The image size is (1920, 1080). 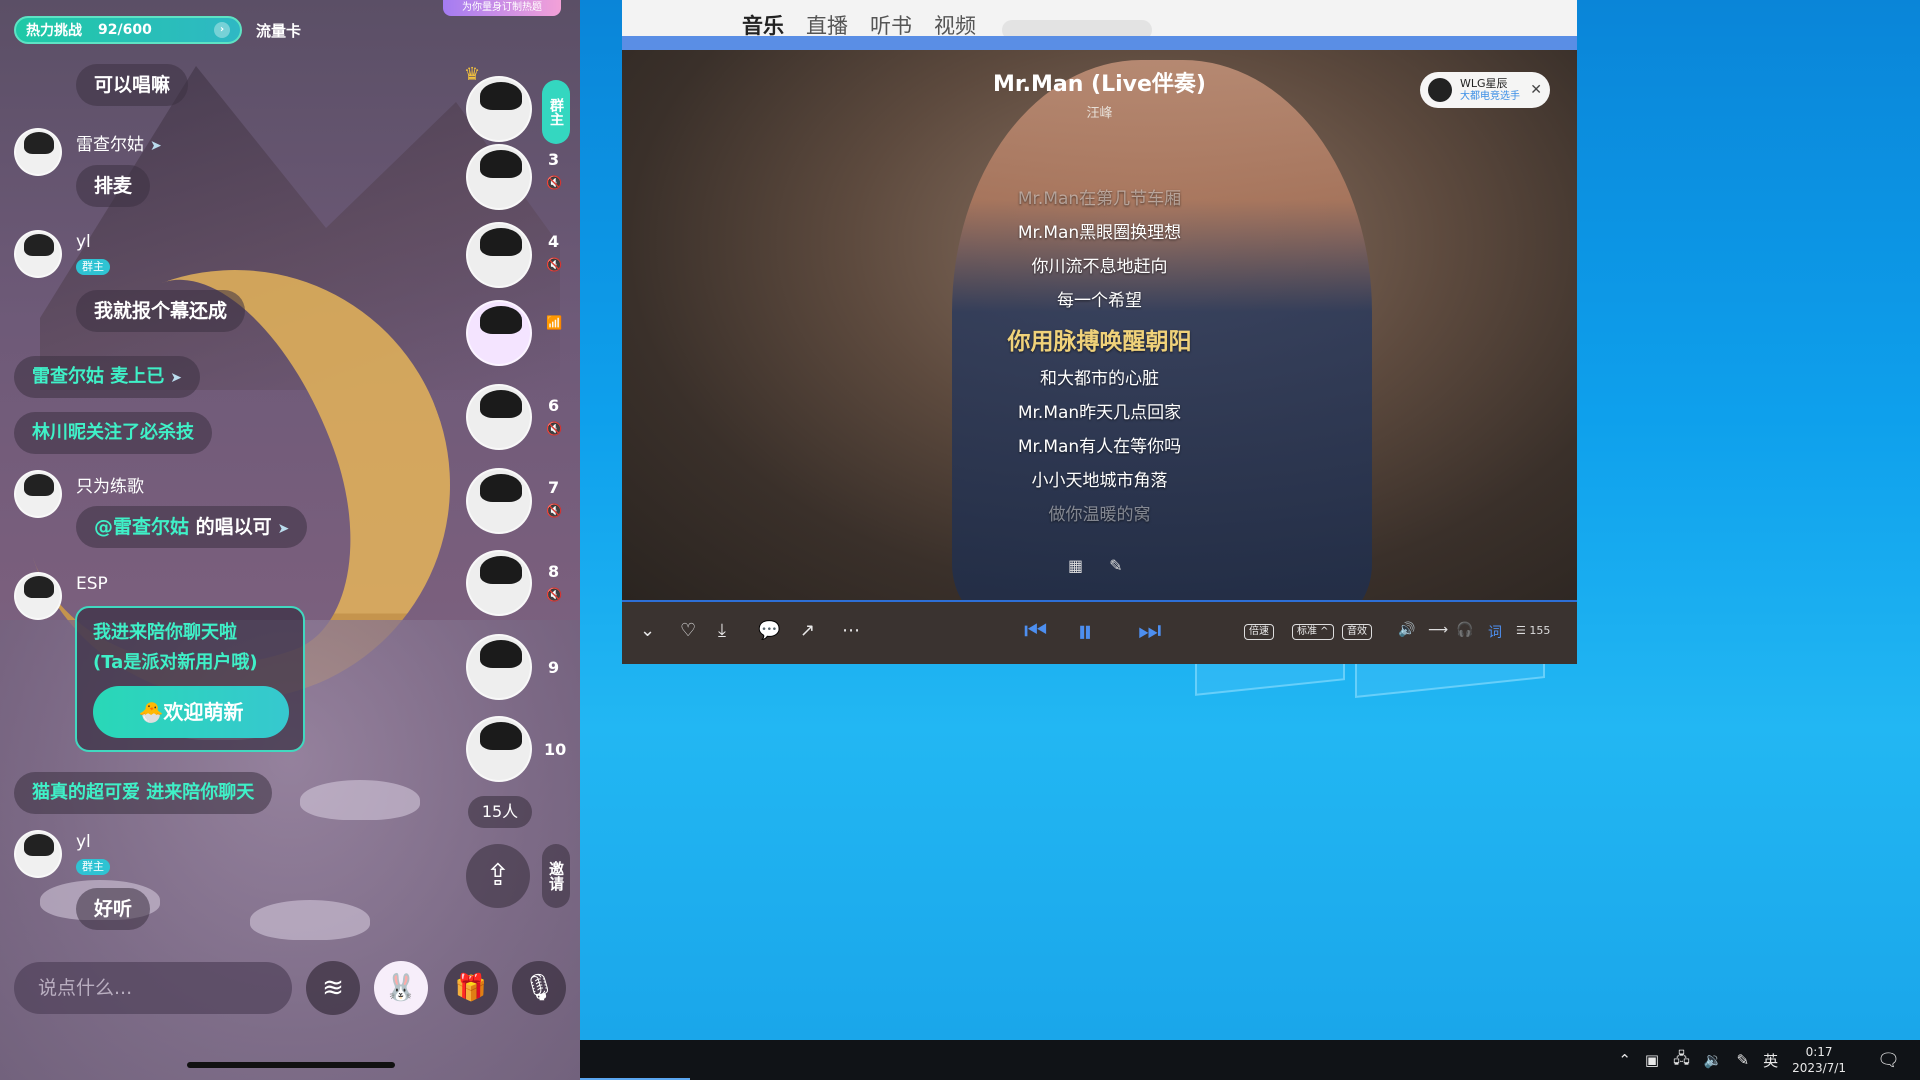 I want to click on headphones-icon: 🎧, so click(x=1464, y=630).